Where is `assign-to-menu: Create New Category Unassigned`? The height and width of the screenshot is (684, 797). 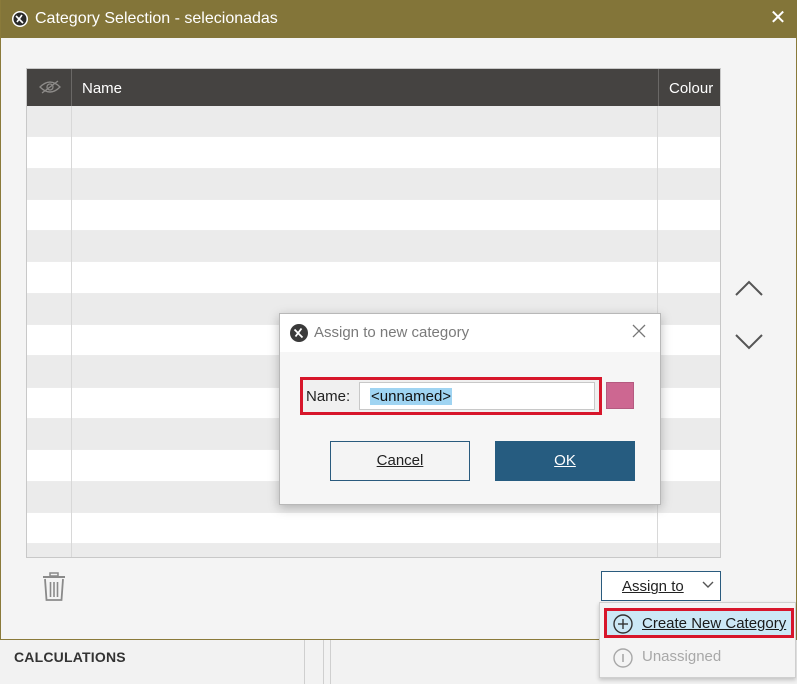 assign-to-menu: Create New Category Unassigned is located at coordinates (697, 640).